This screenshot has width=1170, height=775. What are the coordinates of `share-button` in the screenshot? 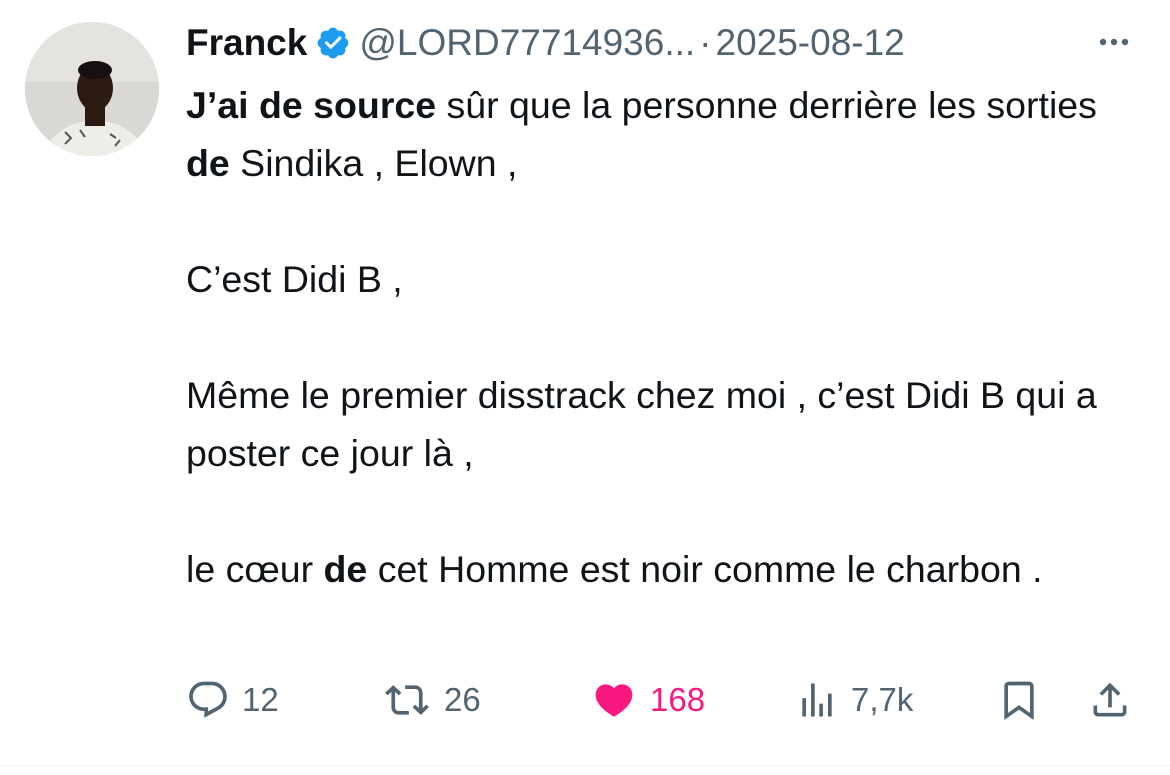 It's located at (1110, 700).